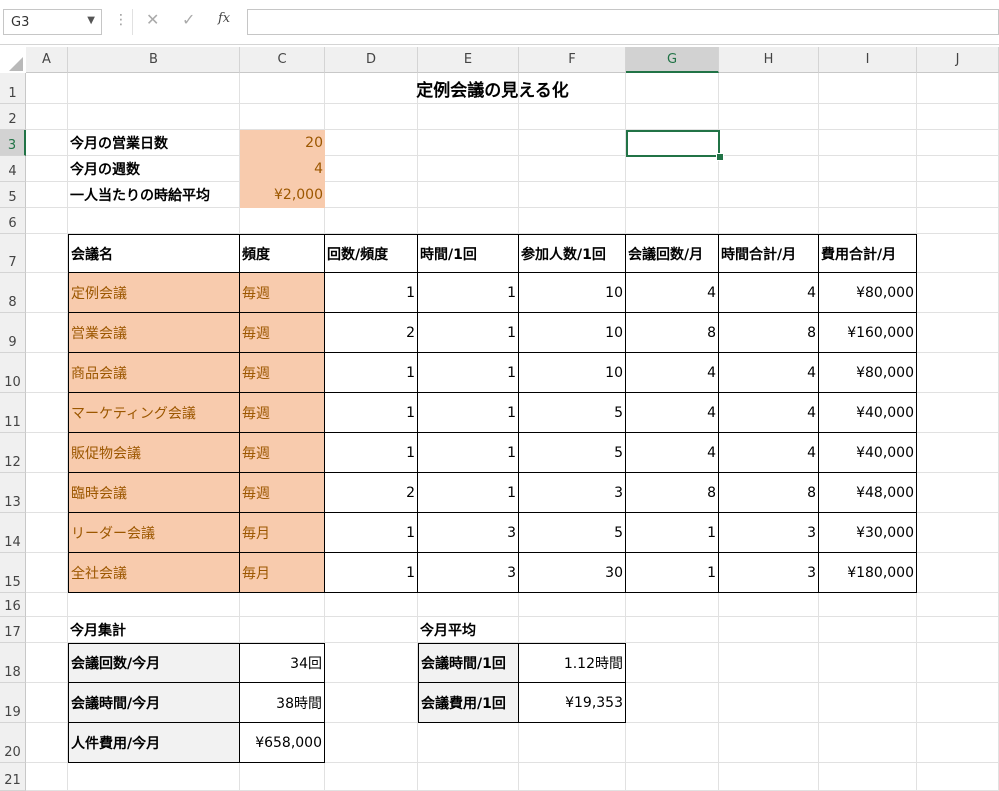 Image resolution: width=999 pixels, height=791 pixels. What do you see at coordinates (154, 663) in the screenshot?
I see `summary-label: 会議回数/今月` at bounding box center [154, 663].